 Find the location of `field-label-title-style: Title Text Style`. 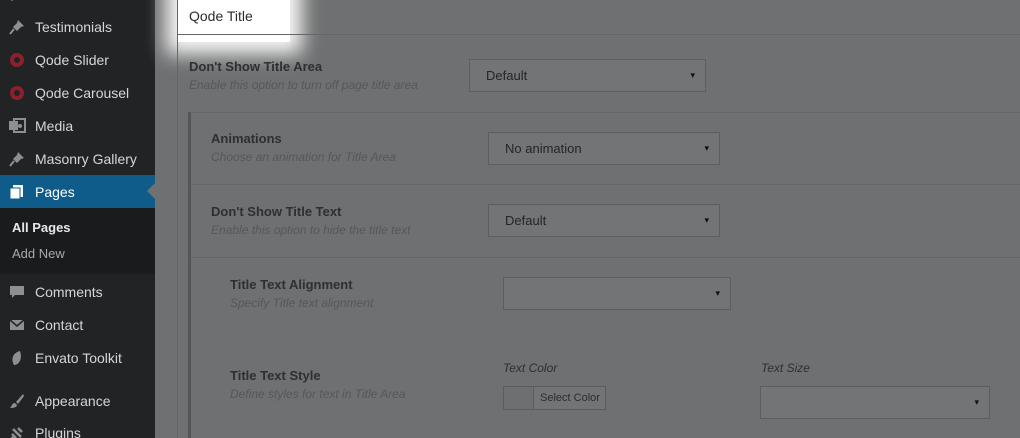

field-label-title-style: Title Text Style is located at coordinates (275, 375).